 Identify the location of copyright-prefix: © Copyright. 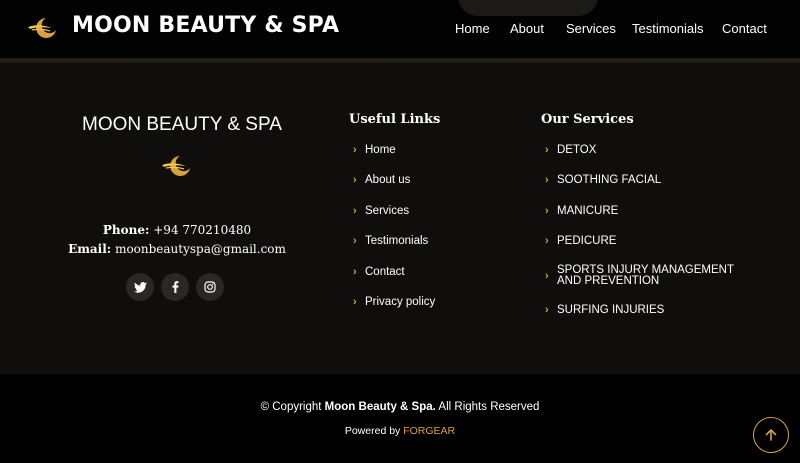
(291, 407).